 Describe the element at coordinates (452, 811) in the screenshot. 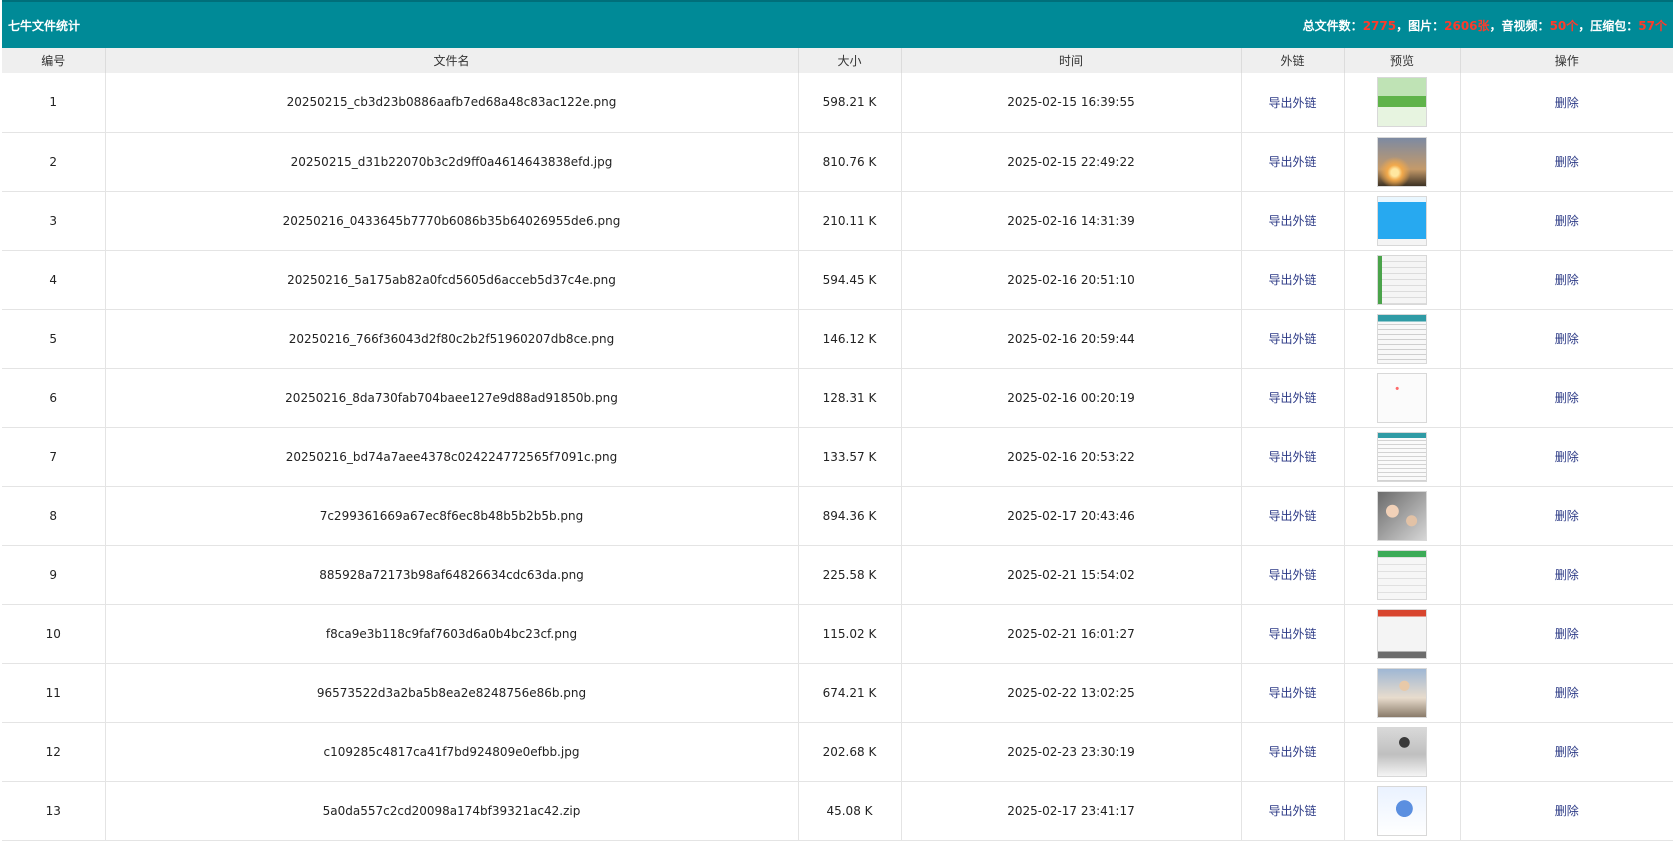

I see `file-name: 5a0da557c2cd20098a174bf39321ac42.zip` at that location.